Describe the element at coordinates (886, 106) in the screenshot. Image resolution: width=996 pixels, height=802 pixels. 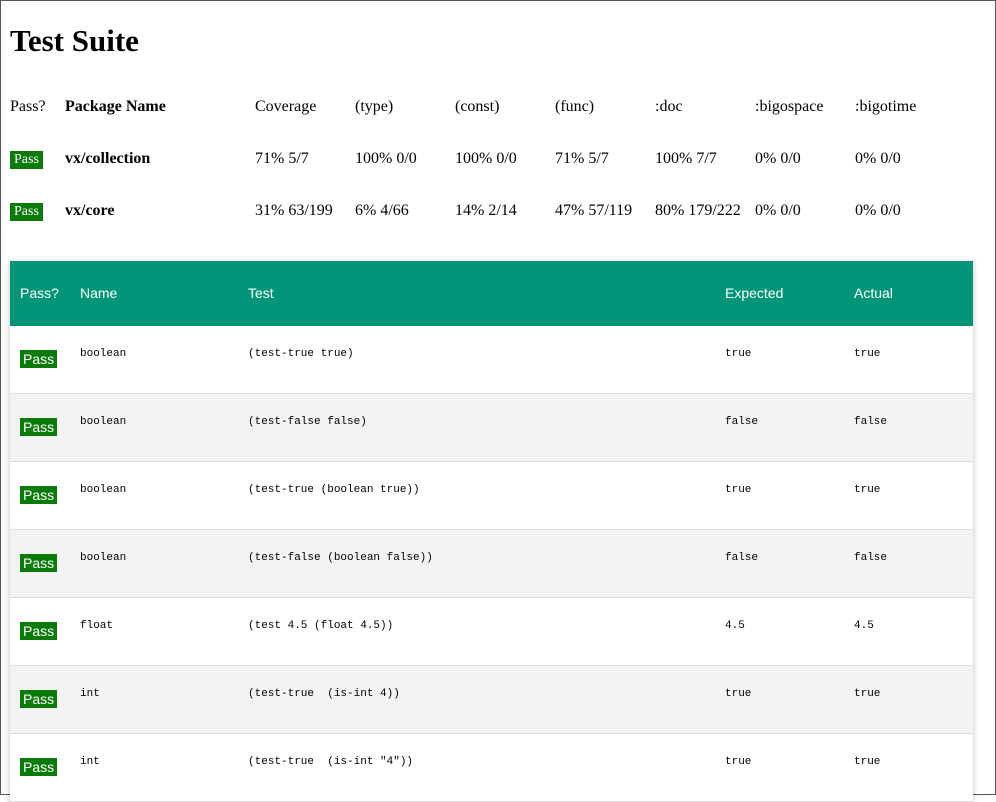
I see `summary-header-bigotime: :bigotime` at that location.